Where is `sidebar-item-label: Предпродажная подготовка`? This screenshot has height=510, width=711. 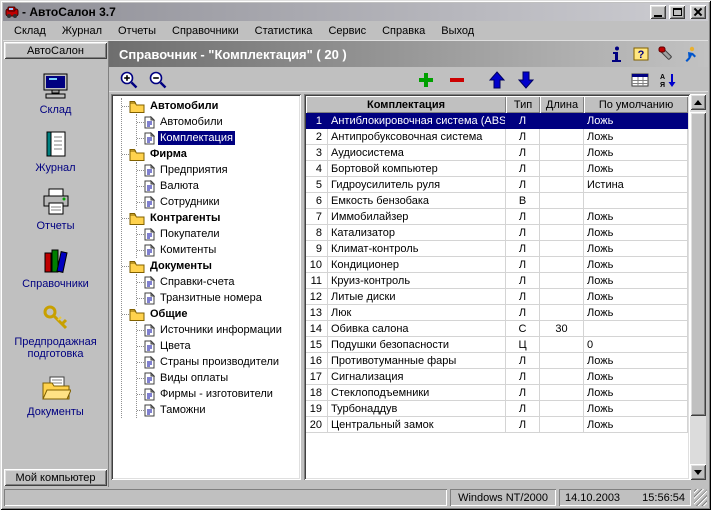
sidebar-item-label: Предпродажная подготовка is located at coordinates (55, 348).